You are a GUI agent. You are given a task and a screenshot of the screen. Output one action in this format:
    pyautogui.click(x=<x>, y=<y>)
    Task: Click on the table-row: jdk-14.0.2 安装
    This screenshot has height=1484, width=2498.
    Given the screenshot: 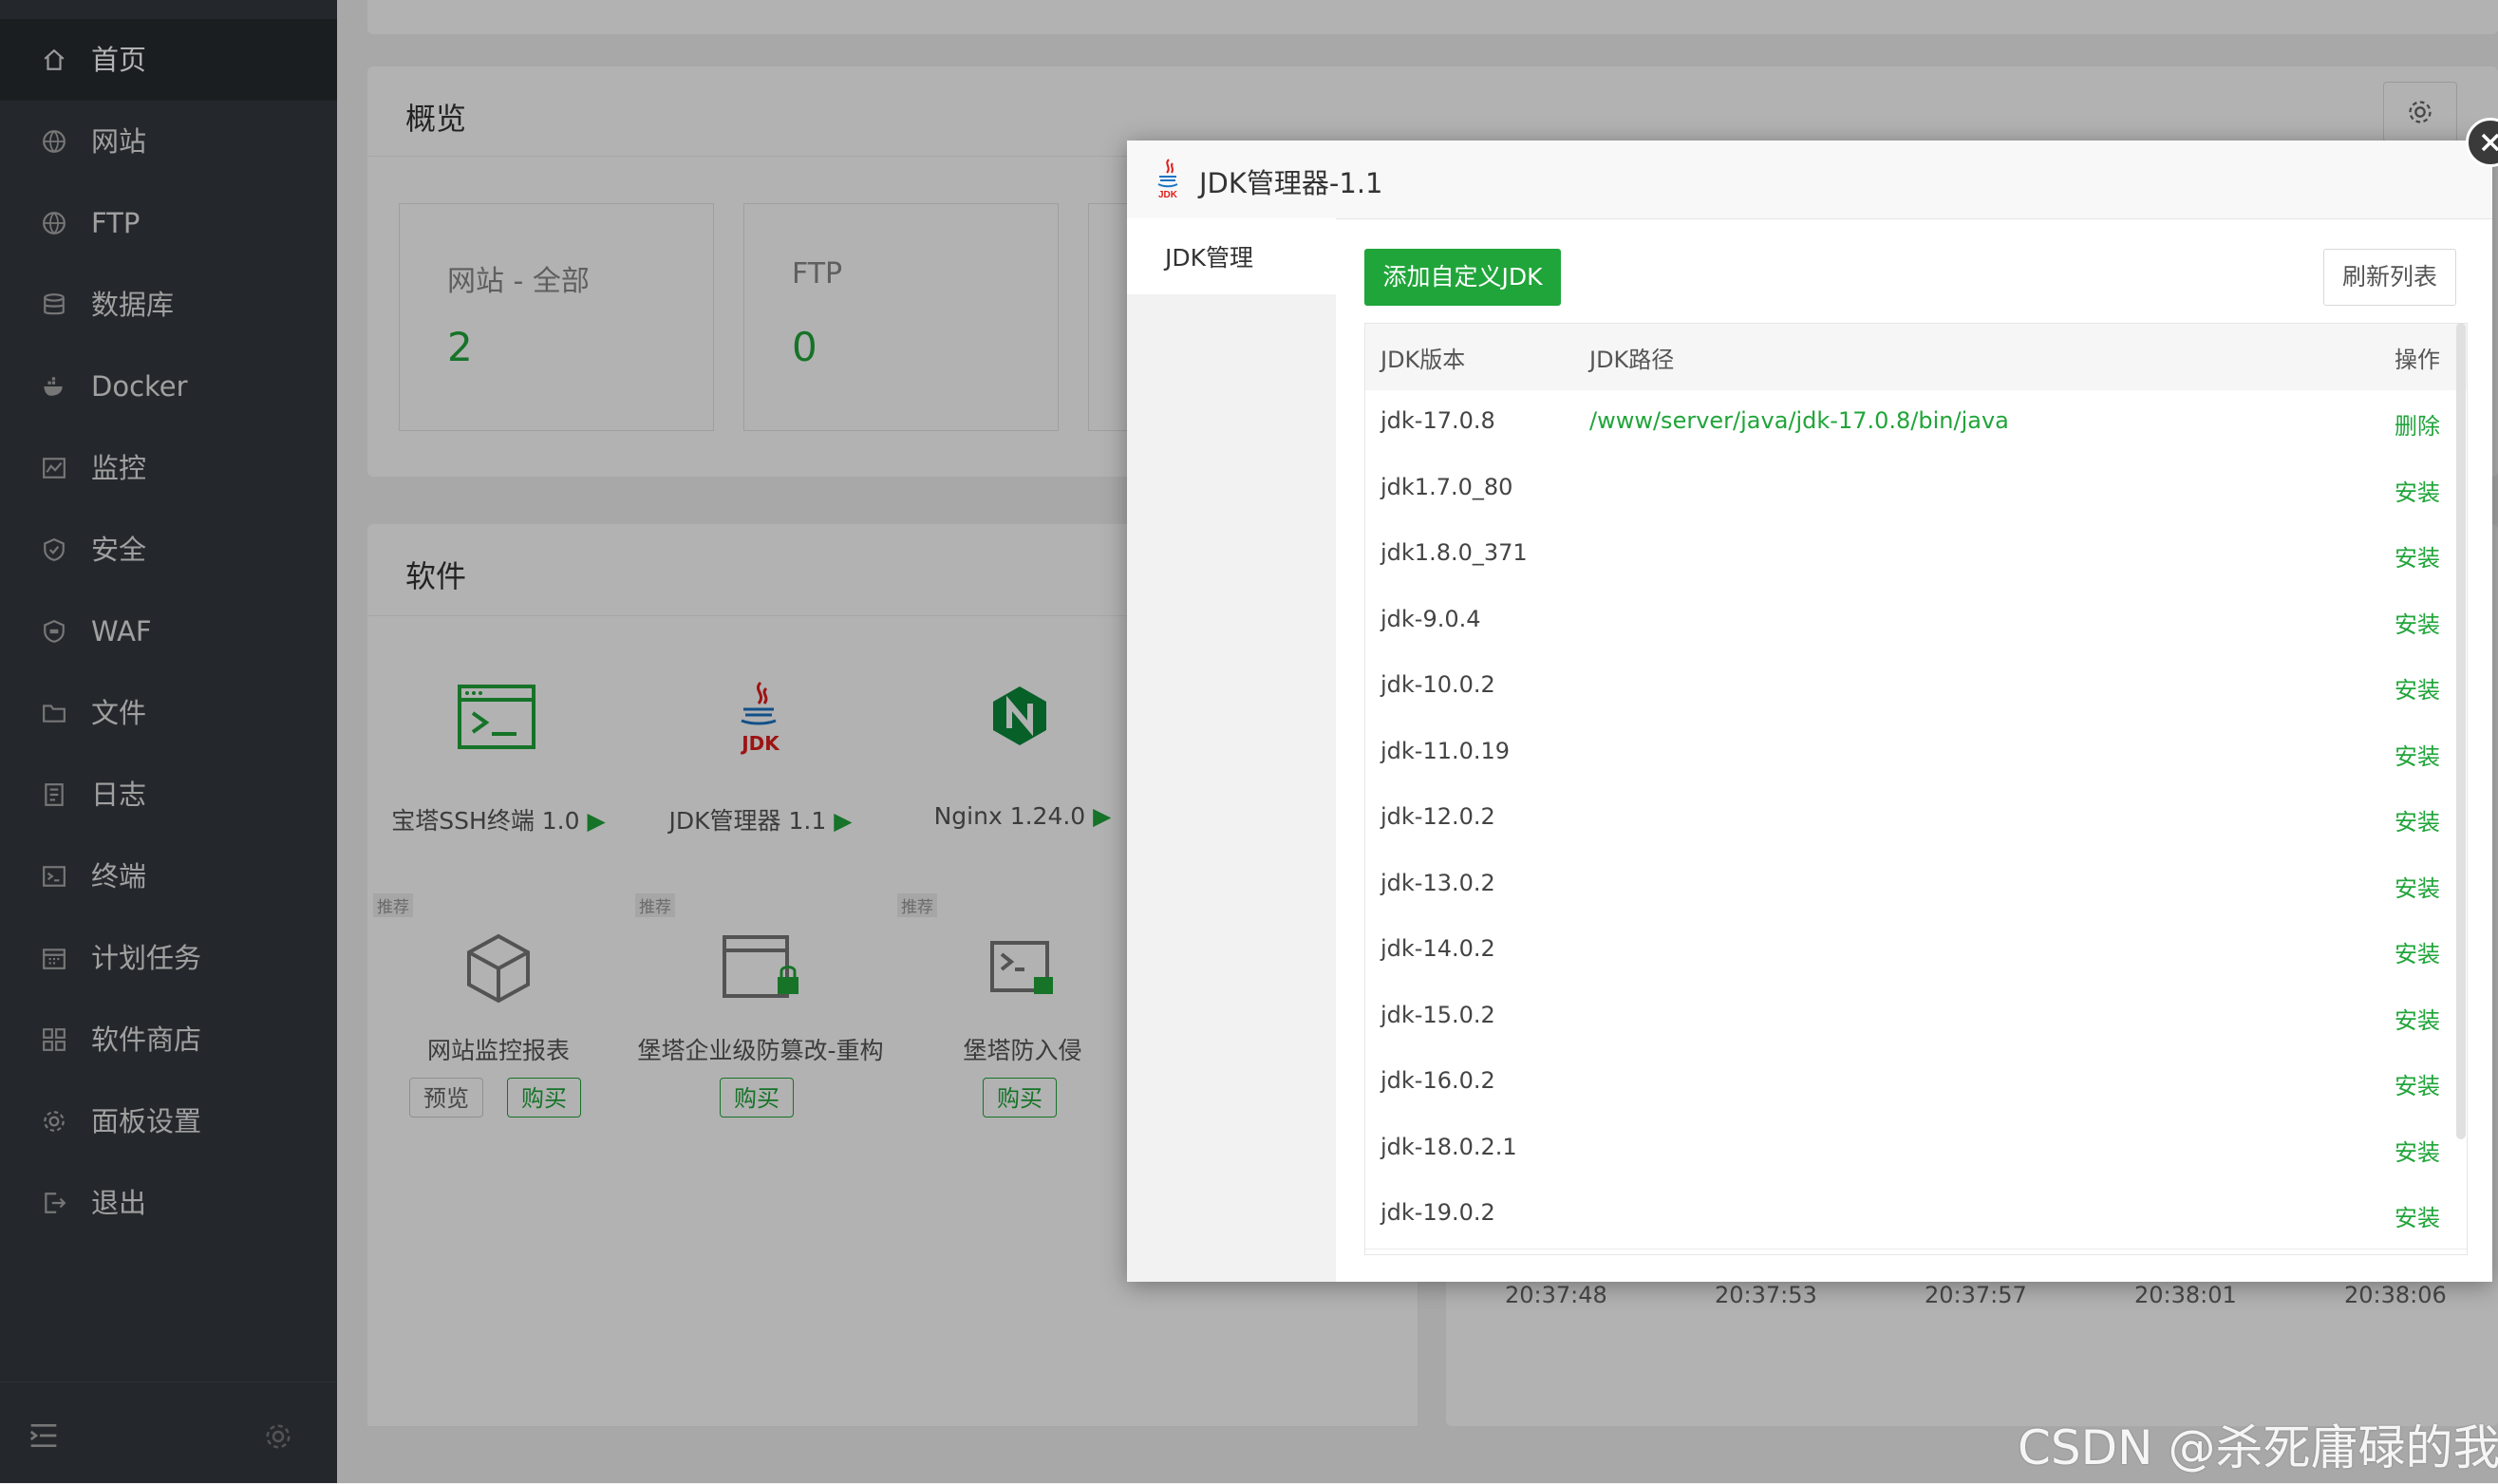 What is the action you would take?
    pyautogui.click(x=1916, y=952)
    